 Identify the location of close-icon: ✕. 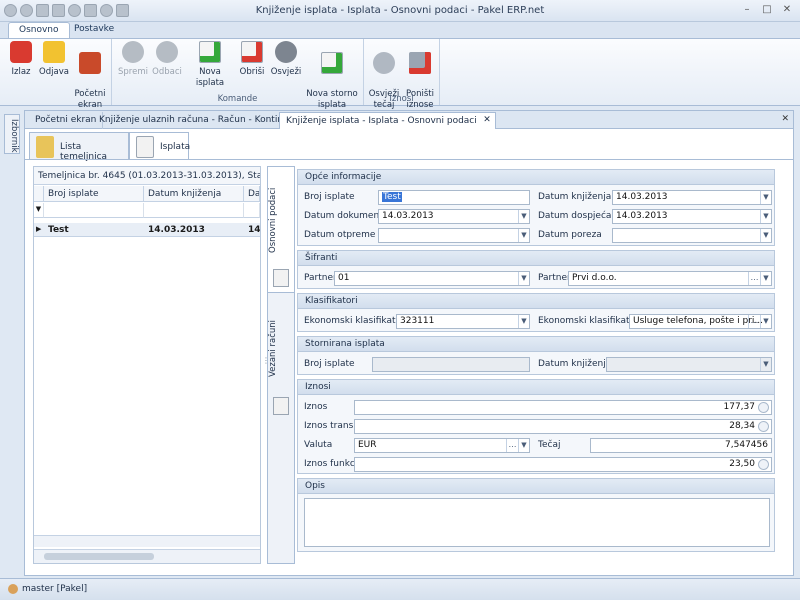
(787, 10).